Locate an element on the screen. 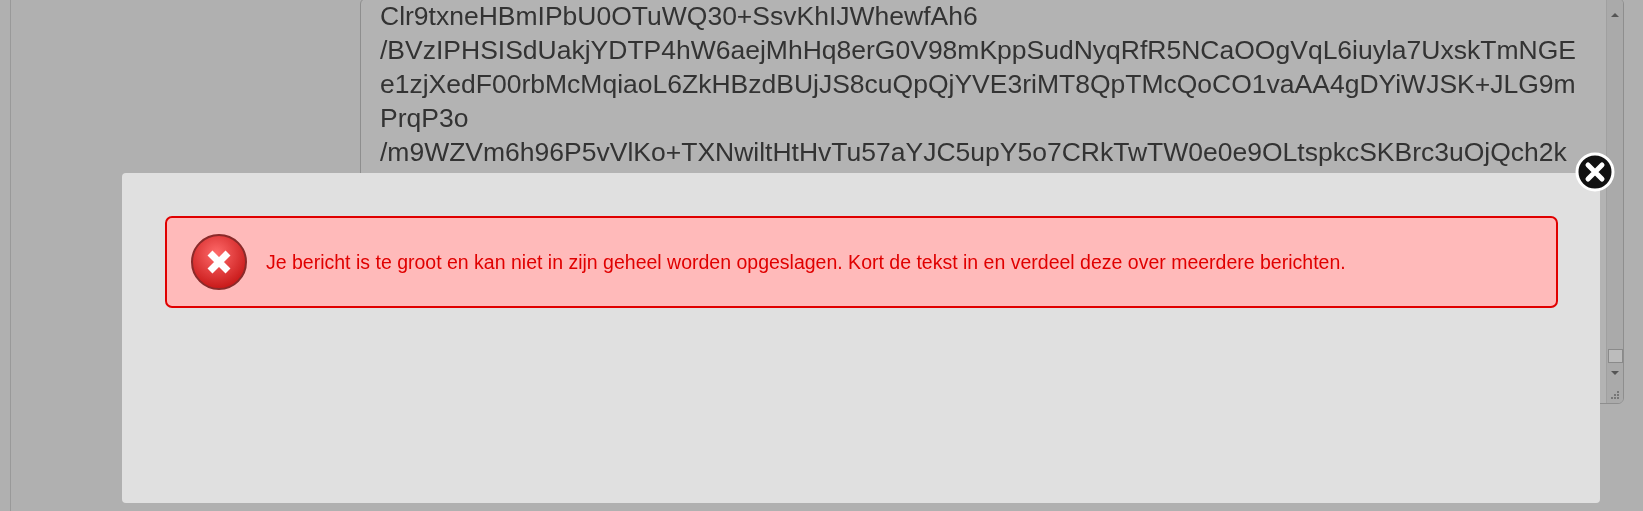 This screenshot has height=511, width=1643. resize-grip-icon is located at coordinates (1615, 395).